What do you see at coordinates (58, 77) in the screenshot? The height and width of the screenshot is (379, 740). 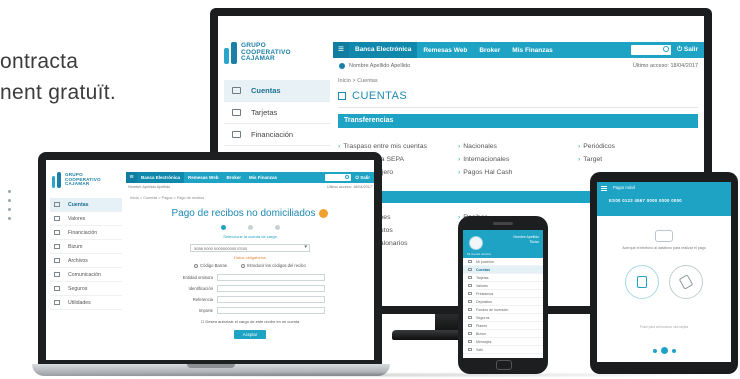 I see `promo-headline: ontracta nent gratuït.` at bounding box center [58, 77].